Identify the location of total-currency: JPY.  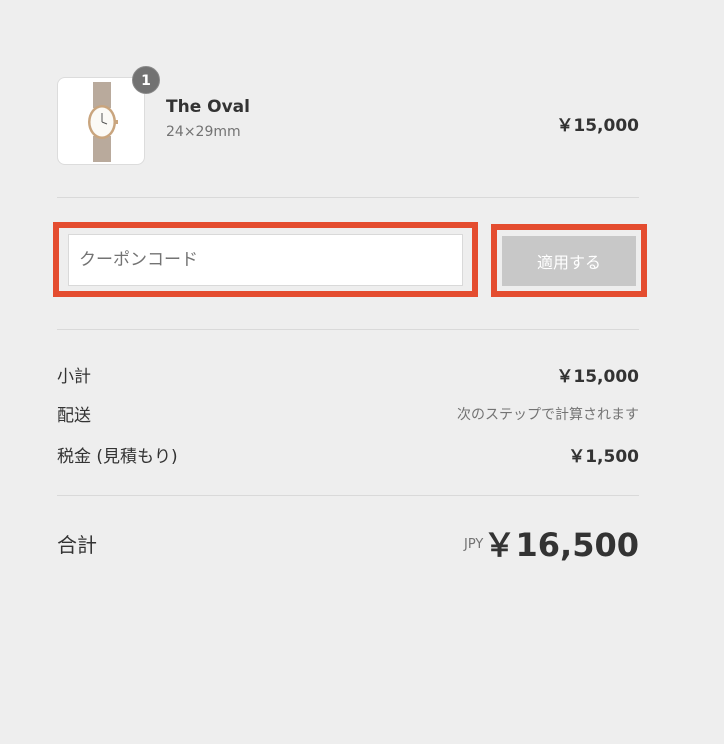
(474, 544).